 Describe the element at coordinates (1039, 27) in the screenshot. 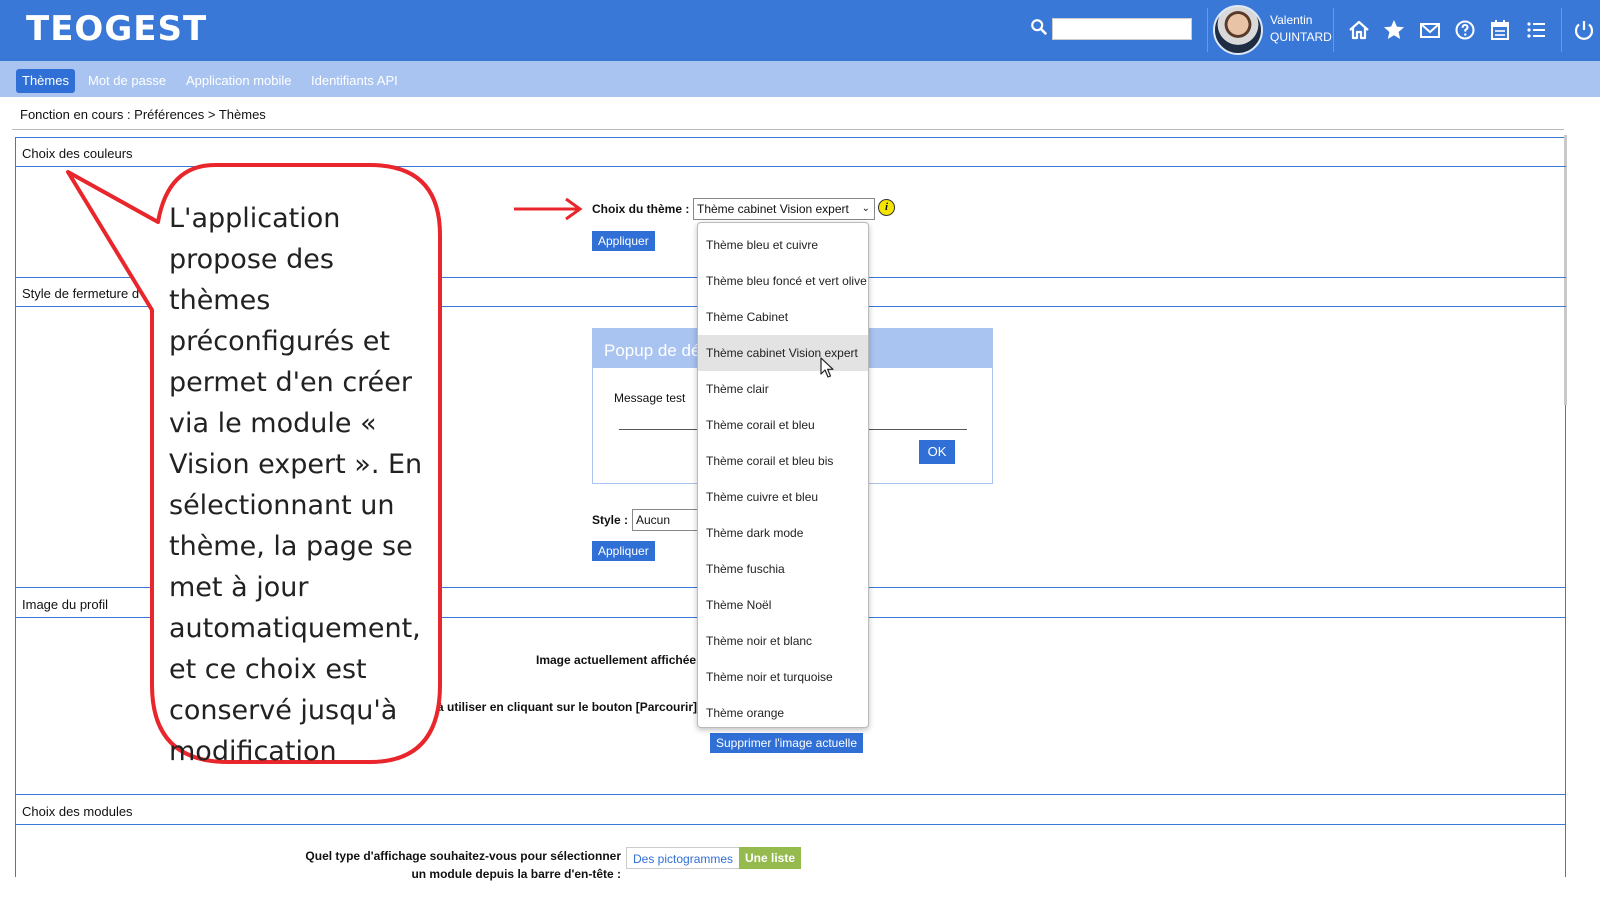

I see `search-icon` at that location.